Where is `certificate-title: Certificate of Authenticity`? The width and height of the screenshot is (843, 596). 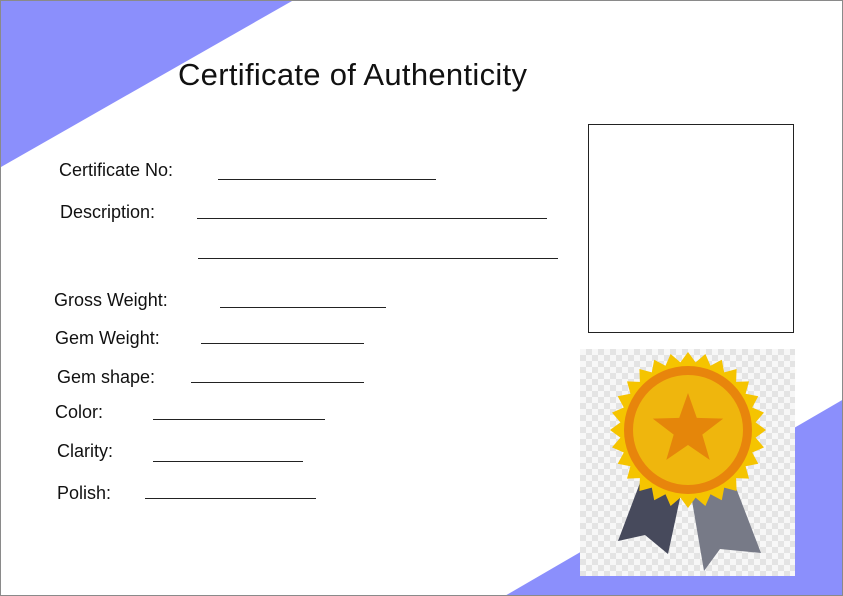
certificate-title: Certificate of Authenticity is located at coordinates (353, 74).